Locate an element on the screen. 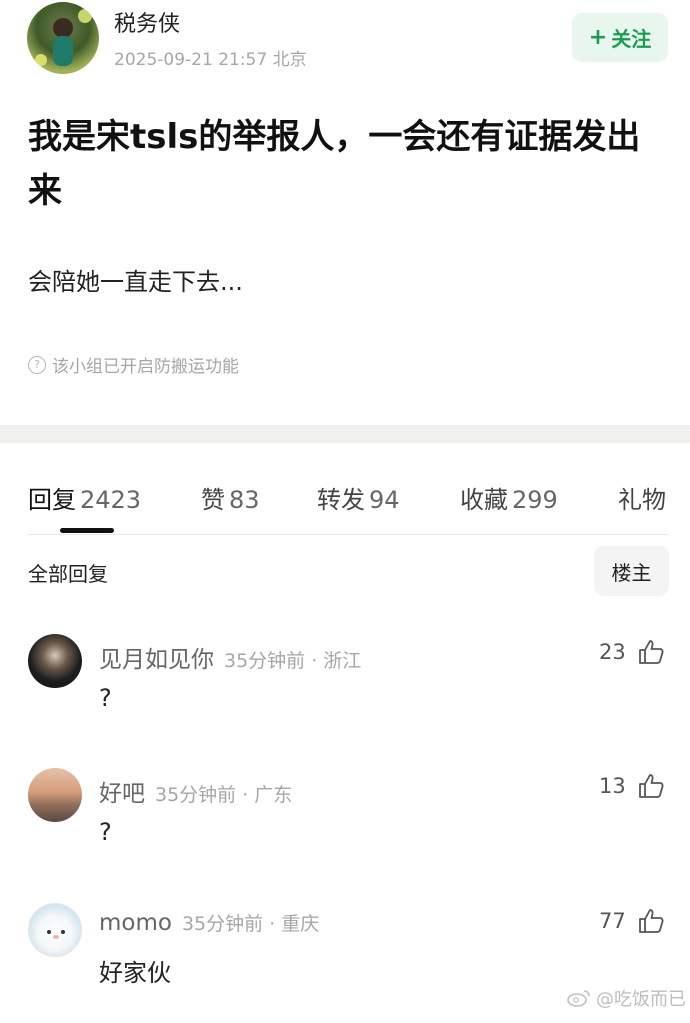 This screenshot has height=1023, width=690. tab-replies: 回复 2423 is located at coordinates (84, 497).